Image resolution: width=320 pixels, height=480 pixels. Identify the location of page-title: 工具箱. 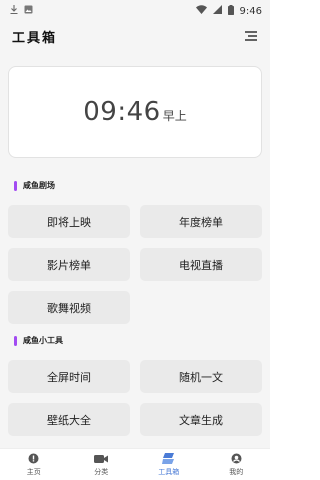
(35, 38).